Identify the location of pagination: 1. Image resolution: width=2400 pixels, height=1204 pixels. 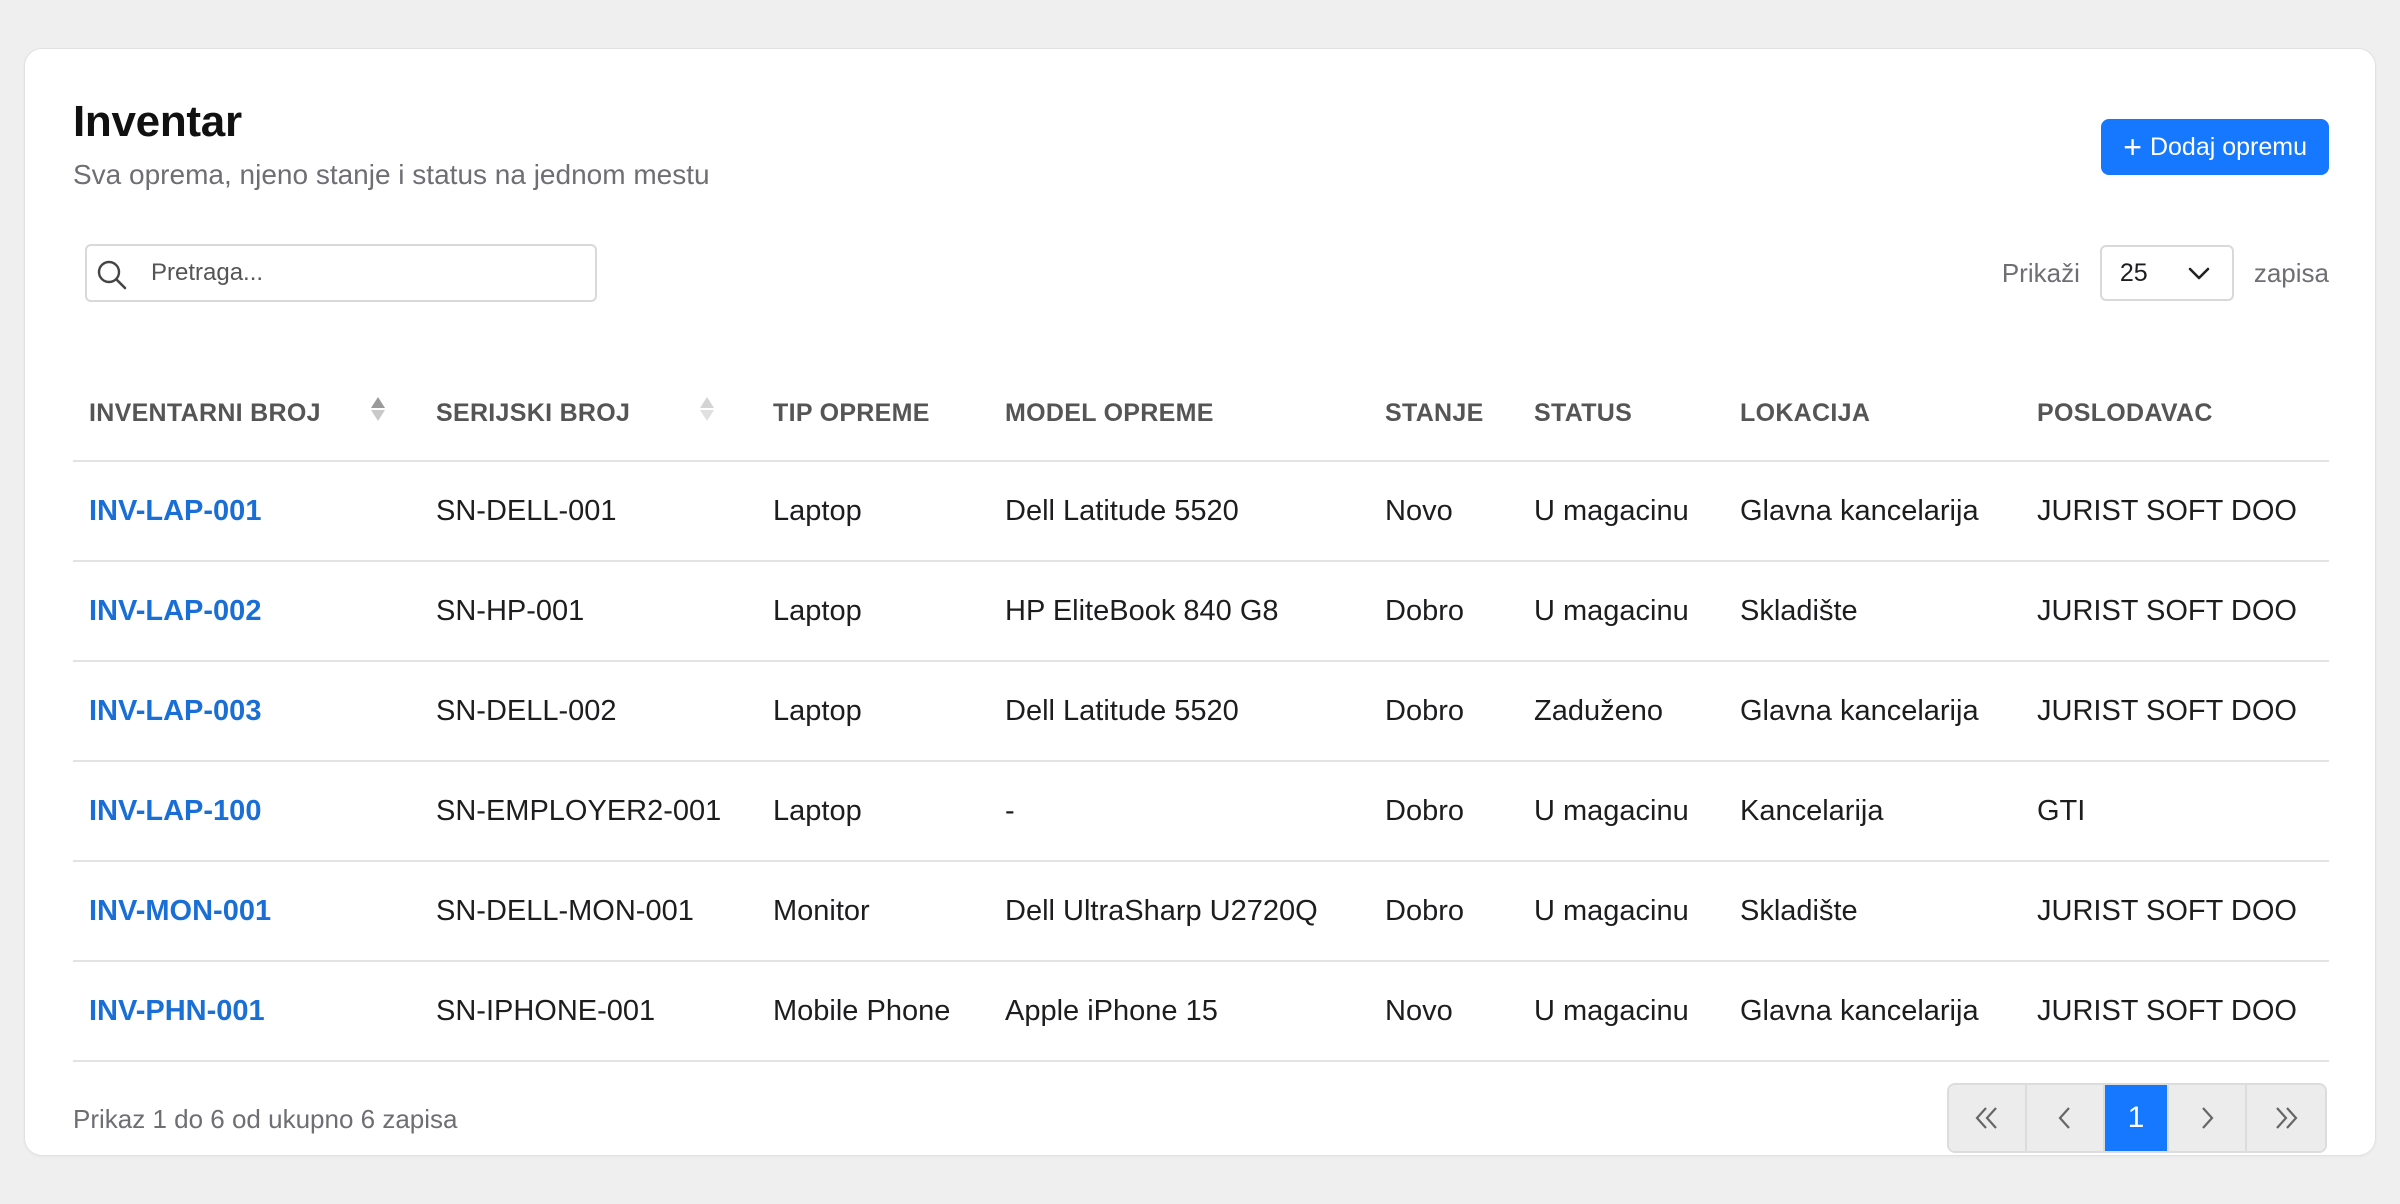
(2137, 1118).